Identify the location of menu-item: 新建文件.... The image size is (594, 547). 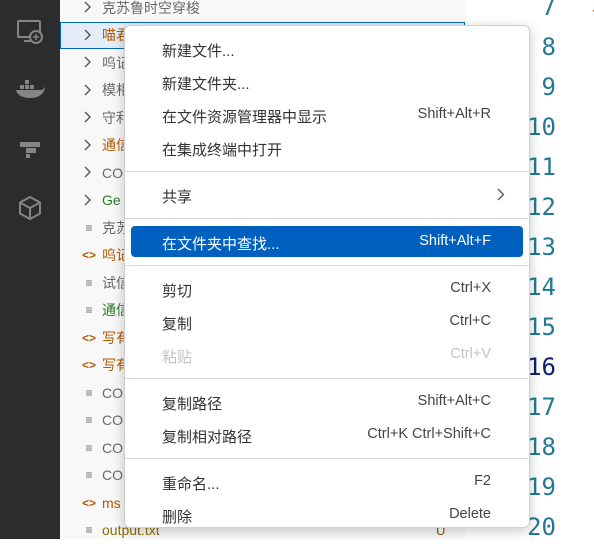
(327, 48).